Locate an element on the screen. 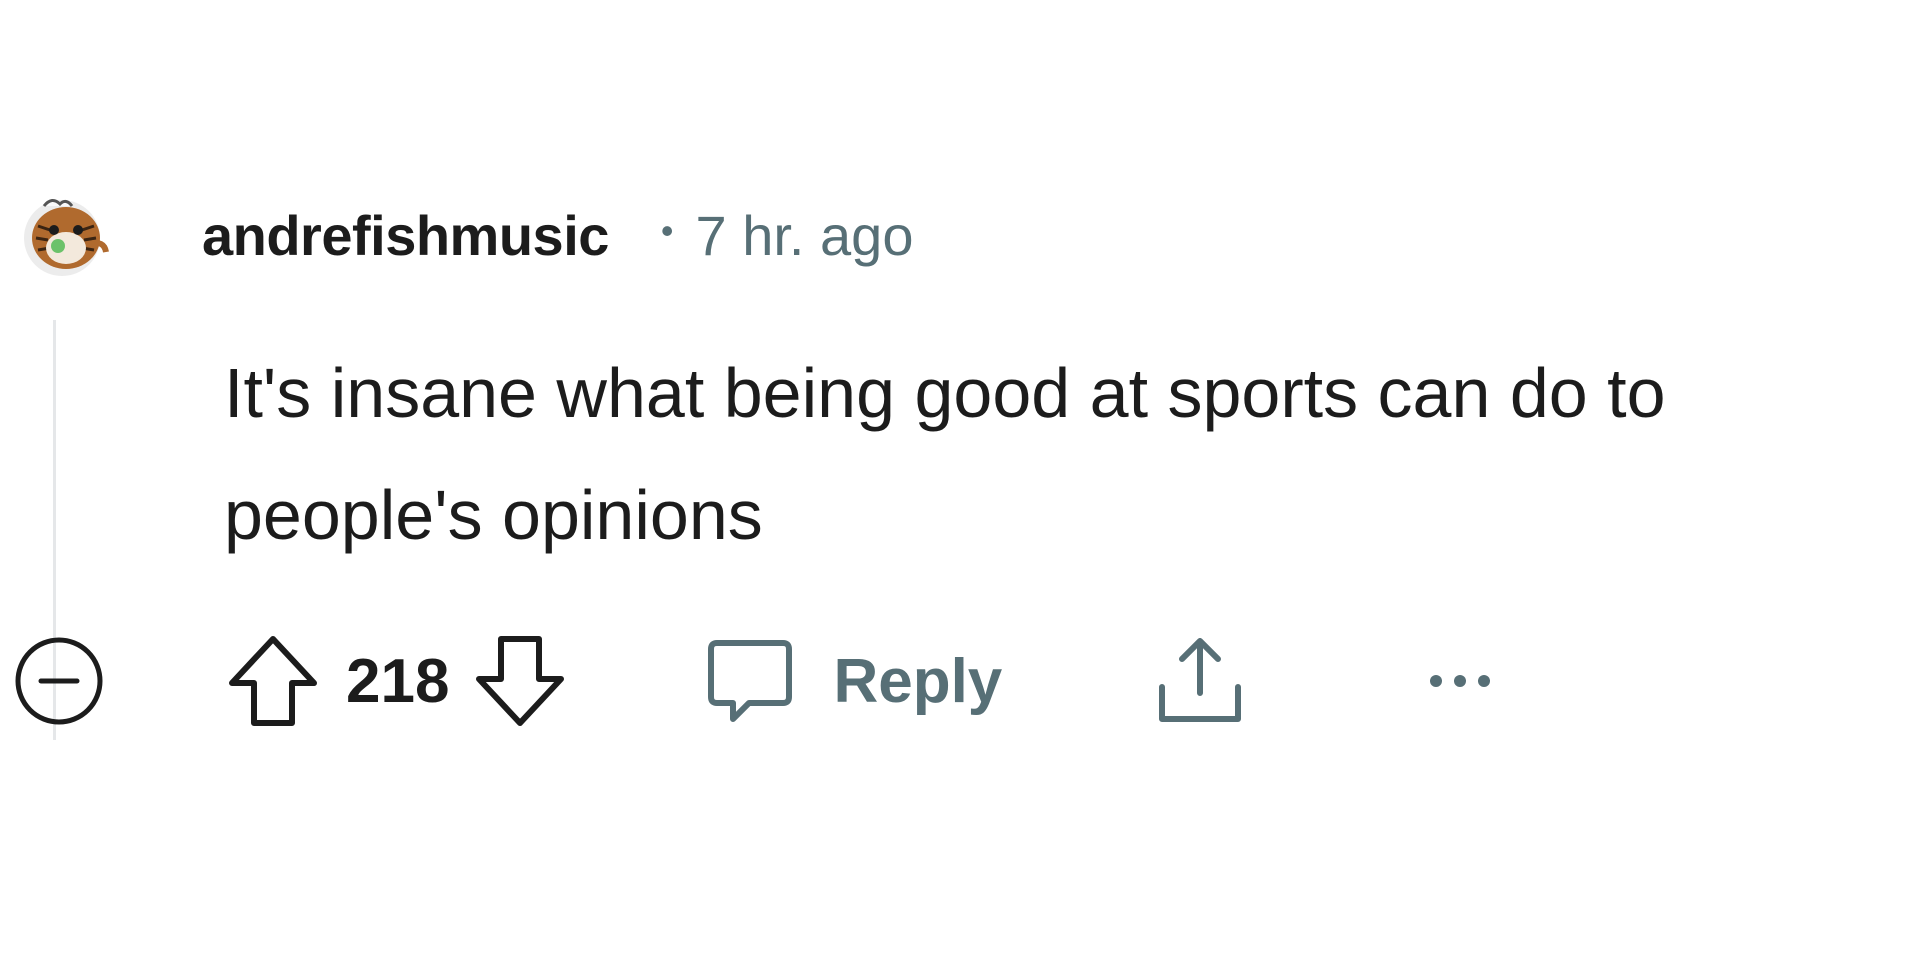  vote-score: 218 is located at coordinates (398, 681).